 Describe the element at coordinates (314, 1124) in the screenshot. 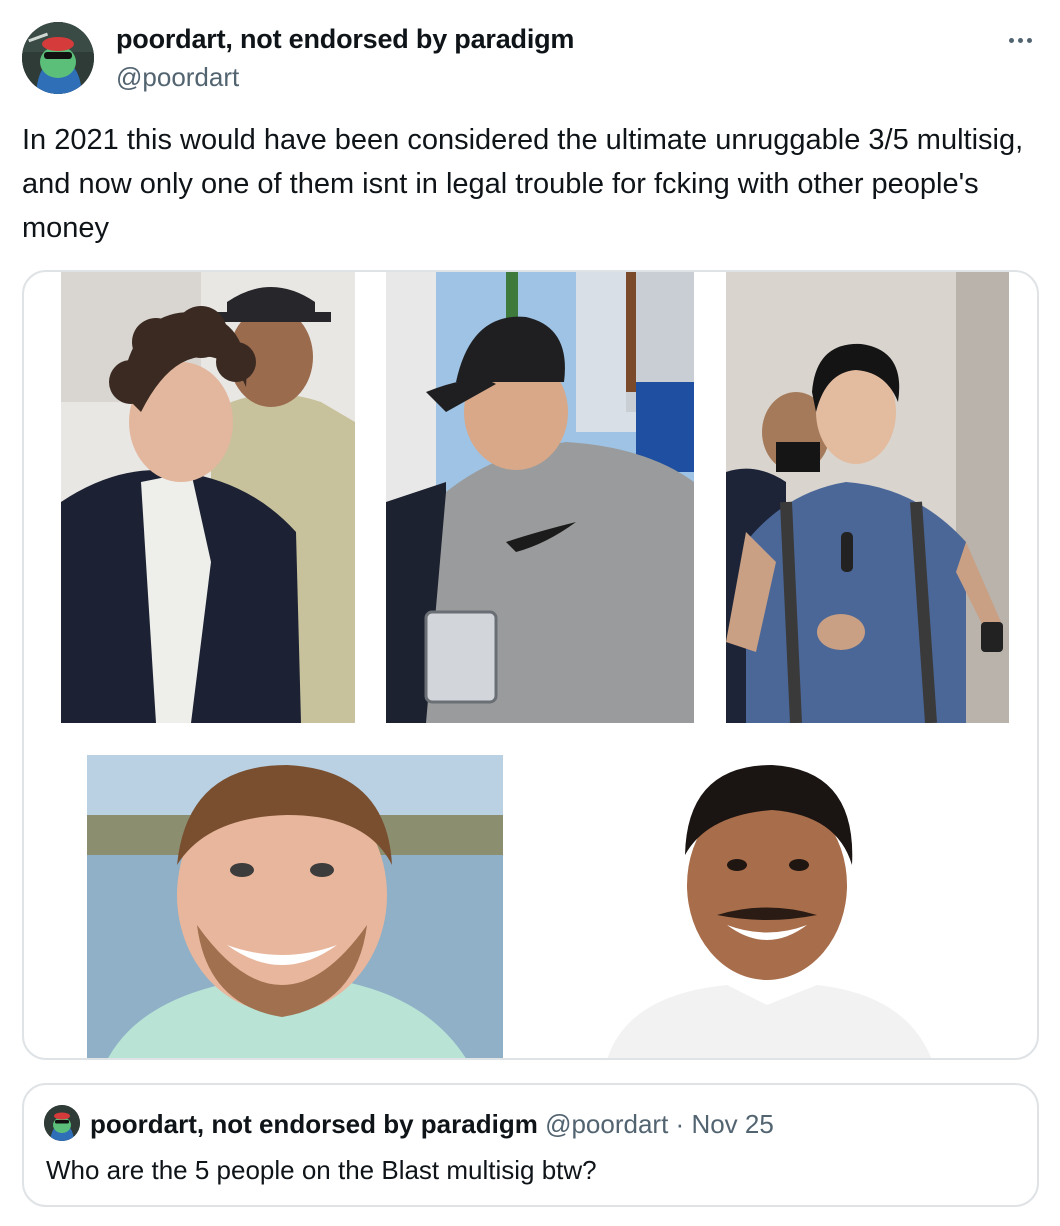

I see `quoted-display-name: poordart, not endorsed by paradigm` at that location.